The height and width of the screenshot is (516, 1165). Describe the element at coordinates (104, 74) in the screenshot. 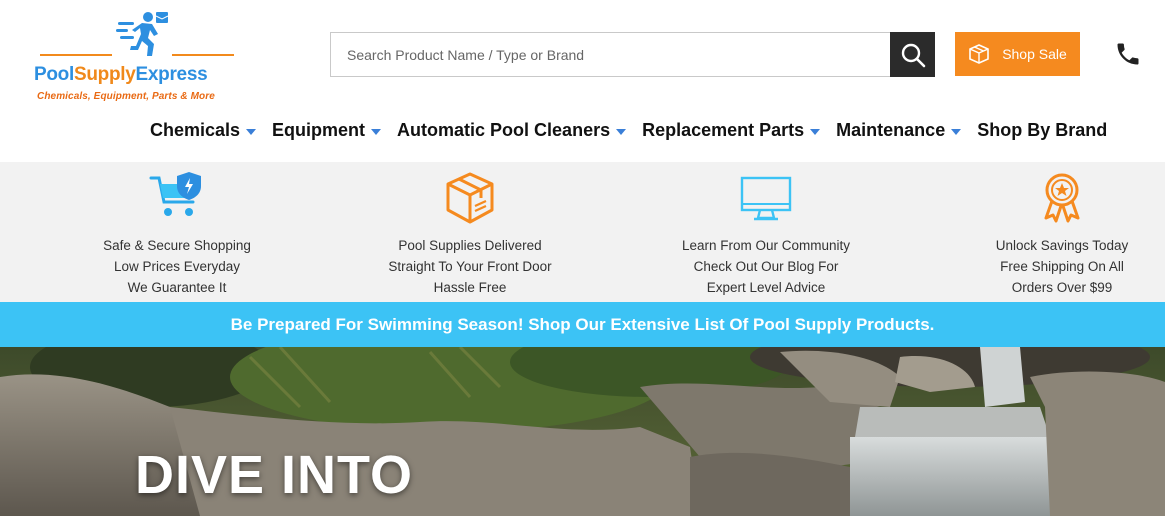

I see `logo-word-supply: Supply` at that location.